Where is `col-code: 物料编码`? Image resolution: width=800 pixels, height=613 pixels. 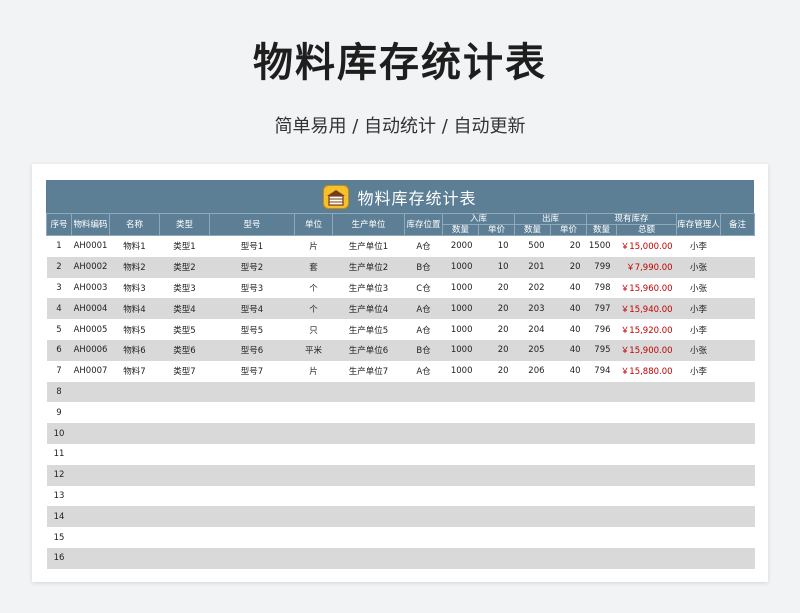 col-code: 物料编码 is located at coordinates (90, 224).